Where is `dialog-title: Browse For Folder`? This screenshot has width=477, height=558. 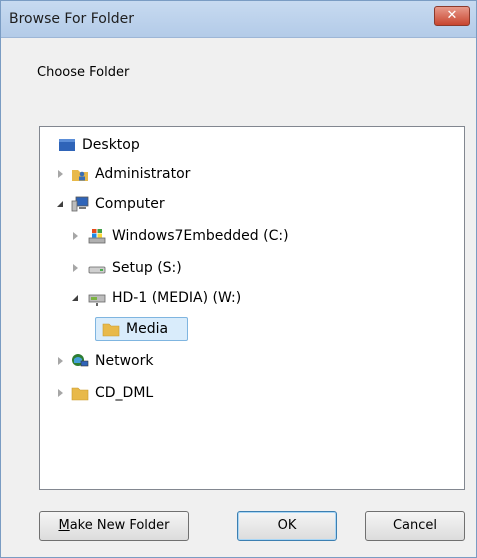 dialog-title: Browse For Folder is located at coordinates (72, 19).